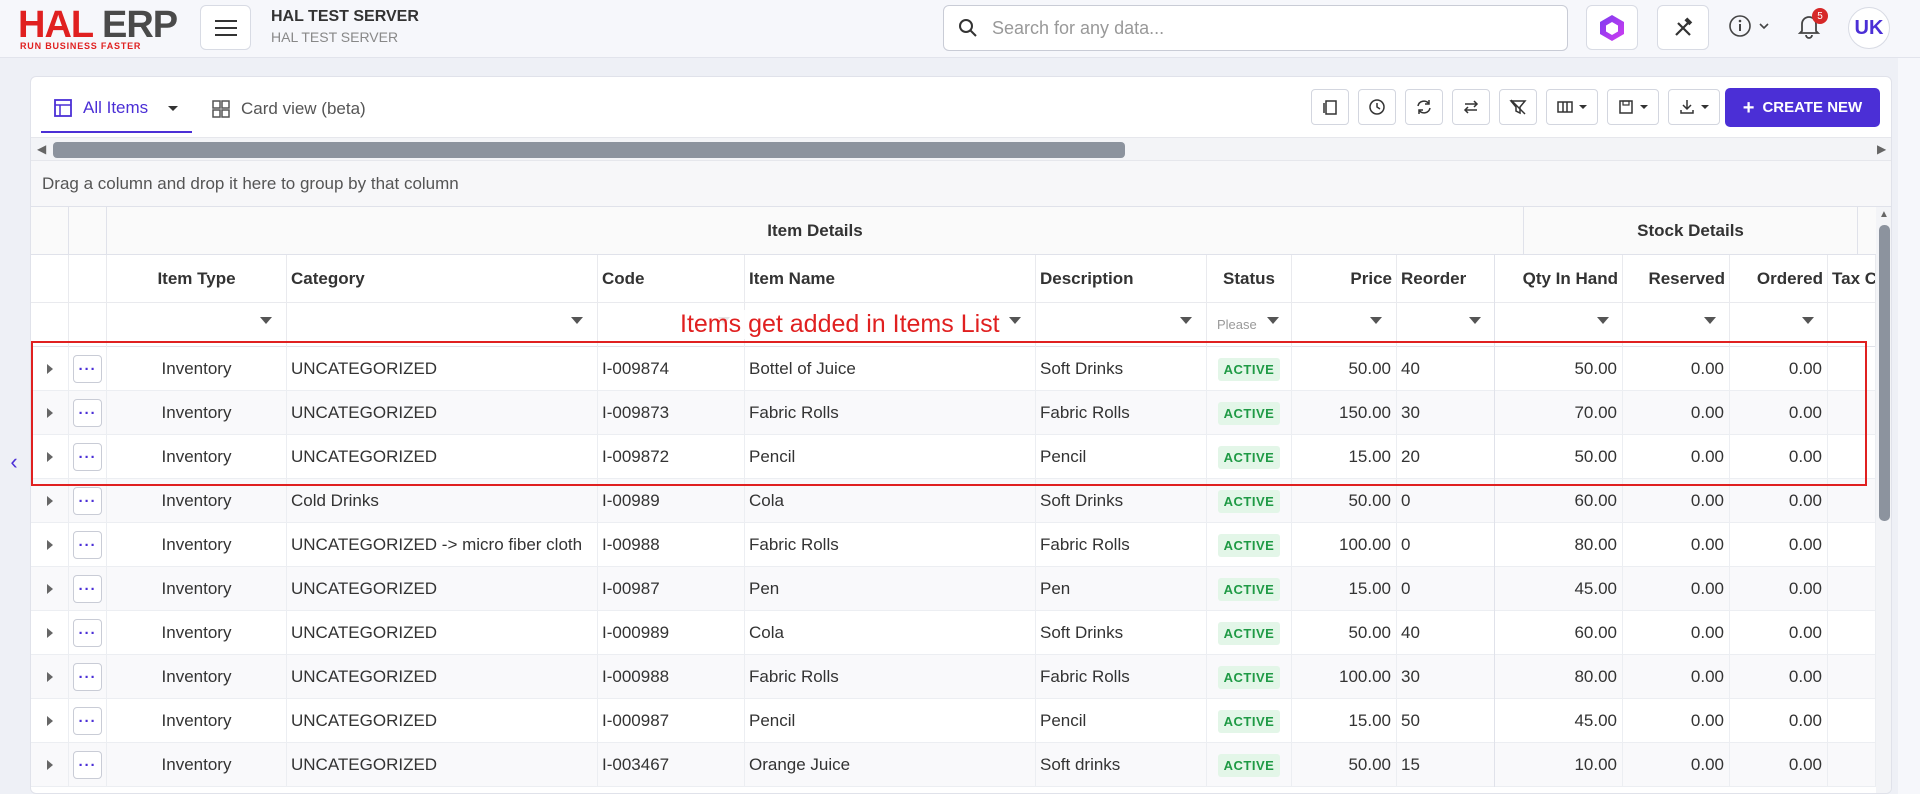  I want to click on cell-description: Fabric Rolls, so click(1121, 677).